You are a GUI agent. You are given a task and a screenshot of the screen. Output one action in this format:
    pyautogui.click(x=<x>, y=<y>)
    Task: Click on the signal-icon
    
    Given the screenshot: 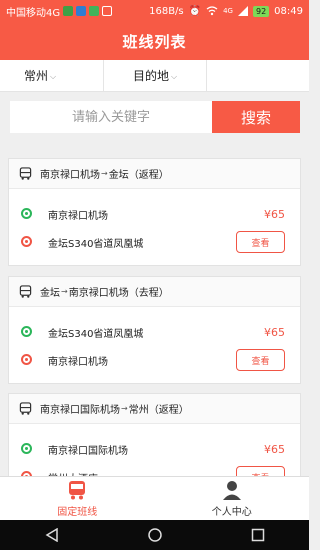 What is the action you would take?
    pyautogui.click(x=242, y=11)
    